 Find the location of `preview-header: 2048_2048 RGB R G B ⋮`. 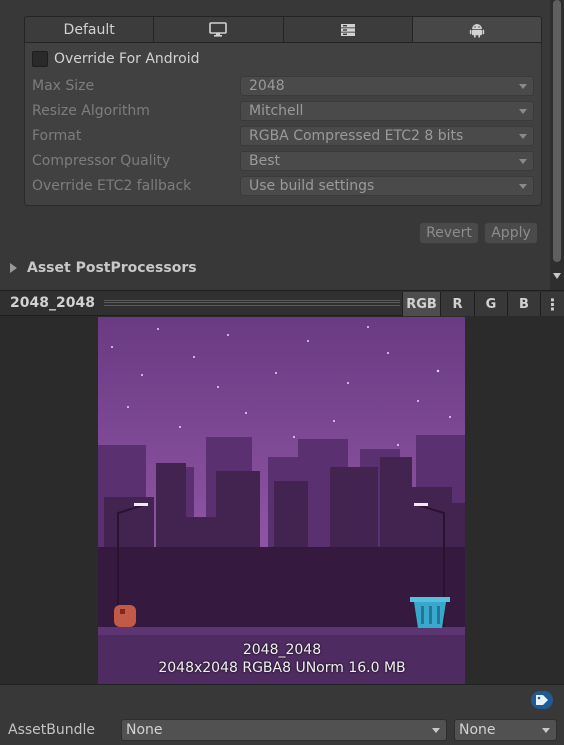

preview-header: 2048_2048 RGB R G B ⋮ is located at coordinates (282, 303).